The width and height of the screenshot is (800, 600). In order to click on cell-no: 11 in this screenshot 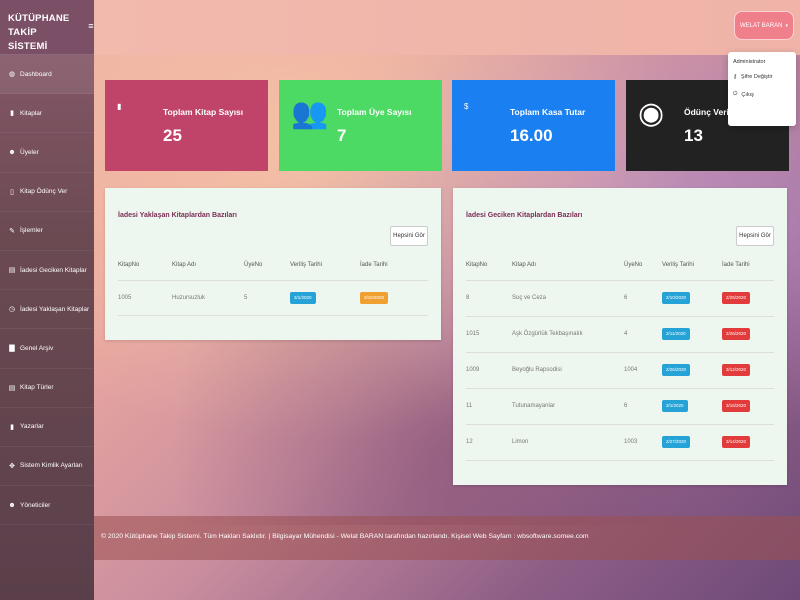, I will do `click(489, 406)`.